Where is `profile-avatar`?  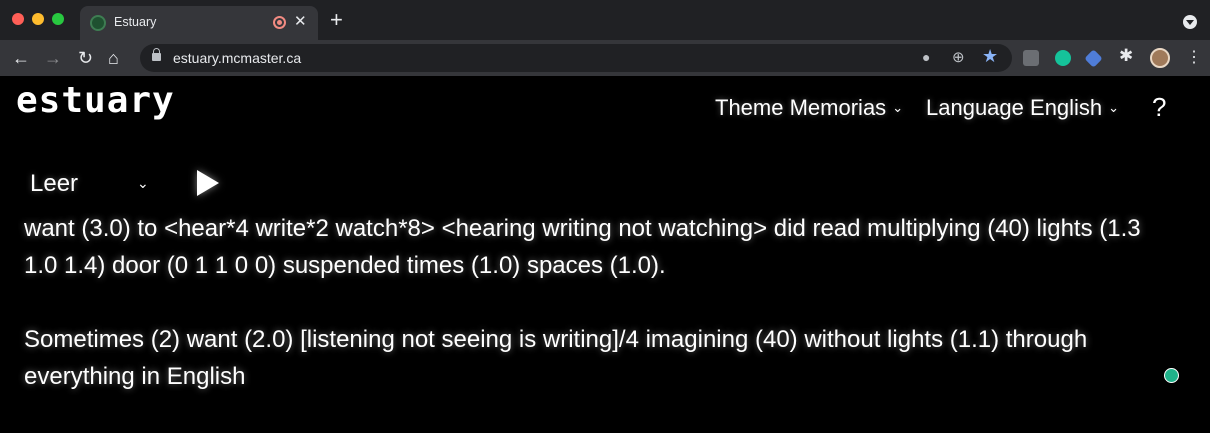 profile-avatar is located at coordinates (1160, 58).